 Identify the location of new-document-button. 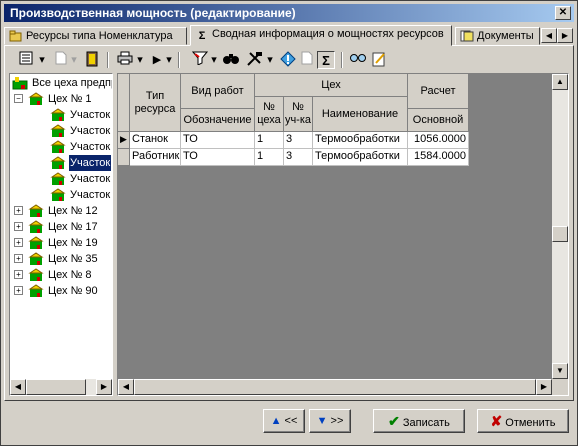
(61, 60).